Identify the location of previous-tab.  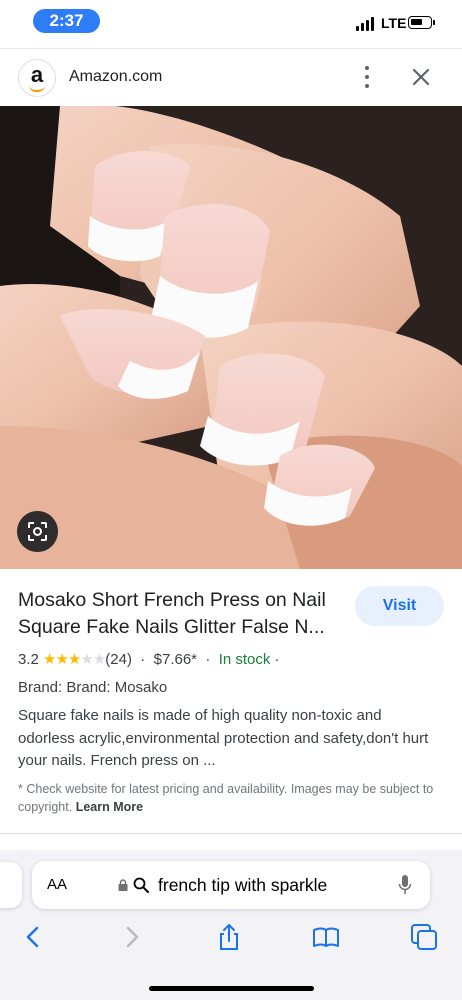
(11, 885).